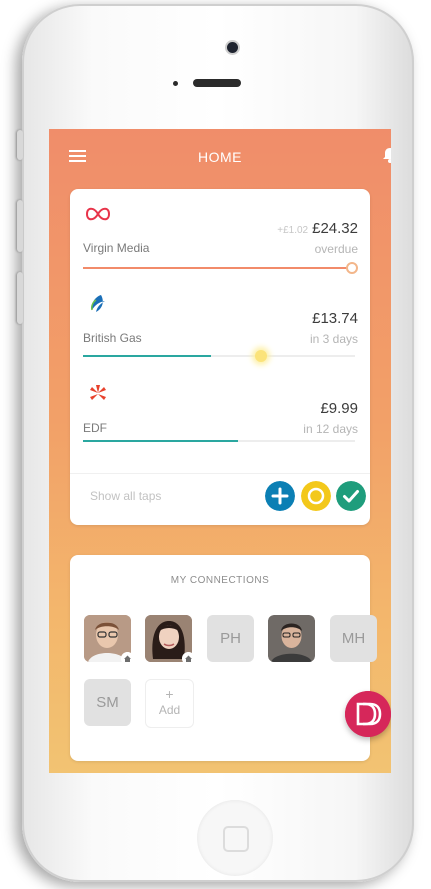  I want to click on bill-name: Virgin Media, so click(116, 248).